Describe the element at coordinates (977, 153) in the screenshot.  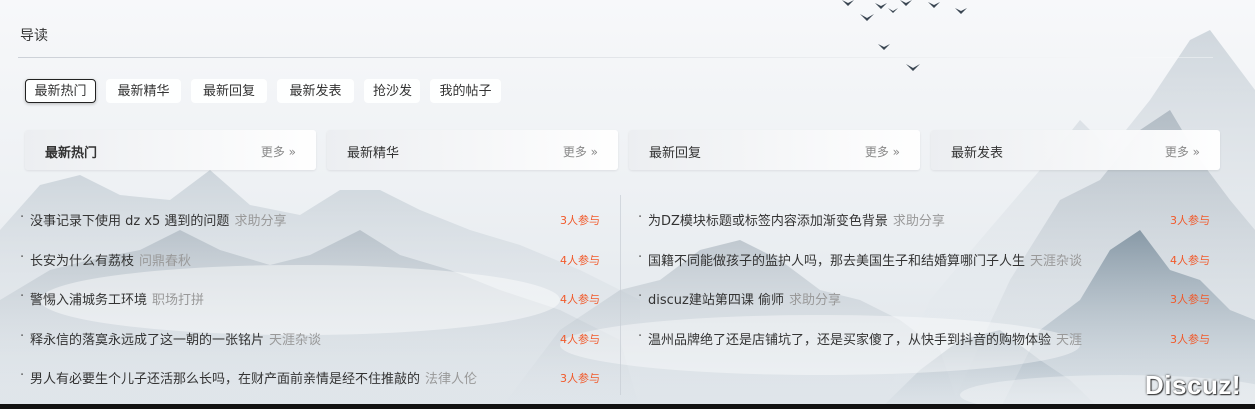
I see `panel-title: 最新发表` at that location.